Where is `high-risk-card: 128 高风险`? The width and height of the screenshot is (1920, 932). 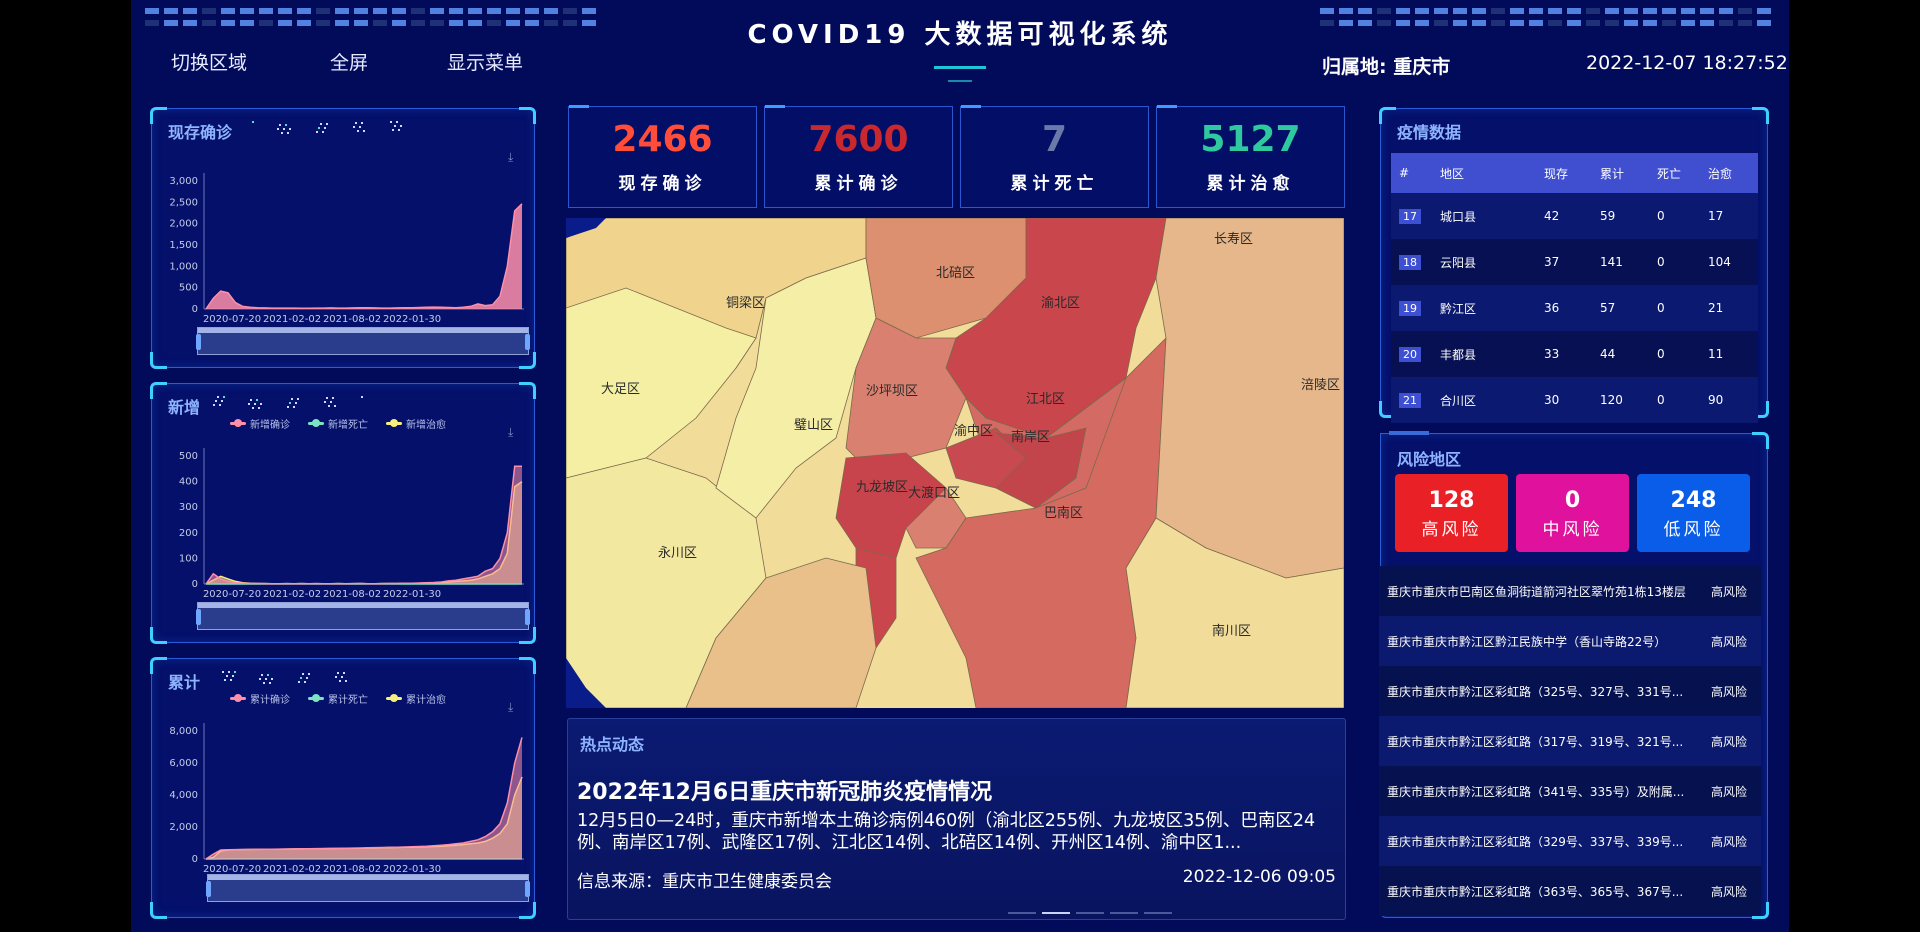
high-risk-card: 128 高风险 is located at coordinates (1451, 513).